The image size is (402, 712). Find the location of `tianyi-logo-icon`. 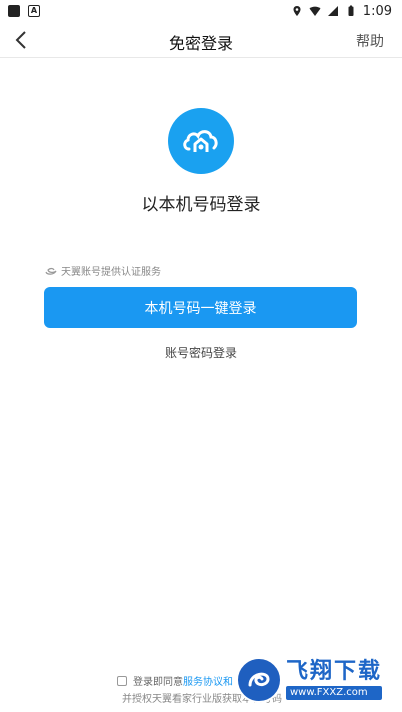

tianyi-logo-icon is located at coordinates (51, 271).